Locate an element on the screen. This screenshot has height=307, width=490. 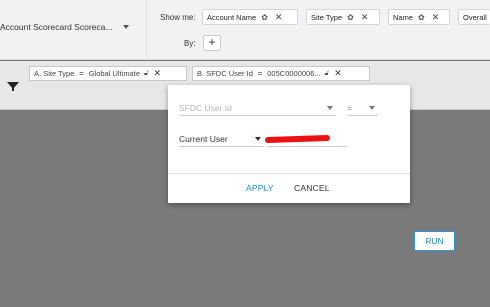
show-me-pill-overall: Overall is located at coordinates (474, 17).